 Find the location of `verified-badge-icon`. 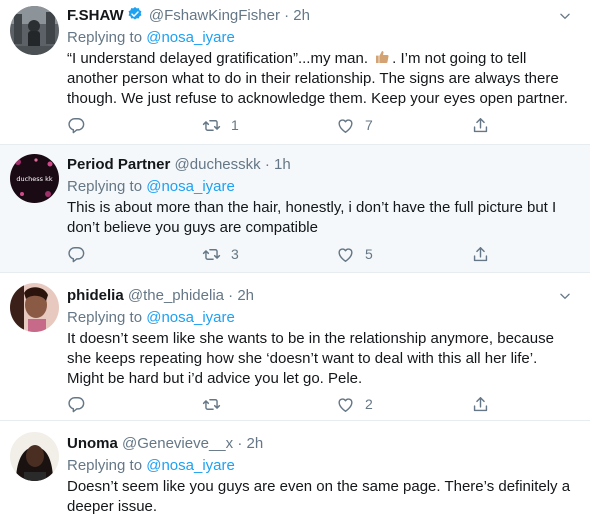

verified-badge-icon is located at coordinates (135, 13).